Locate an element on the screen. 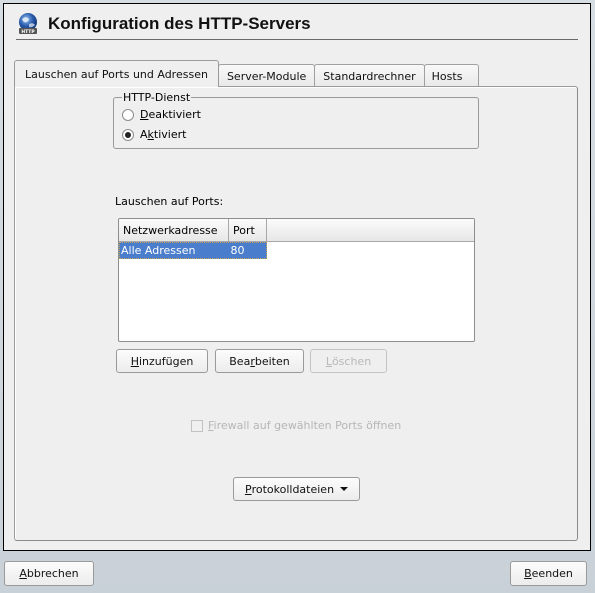 The image size is (595, 593). add-button: Hinzufügen is located at coordinates (162, 361).